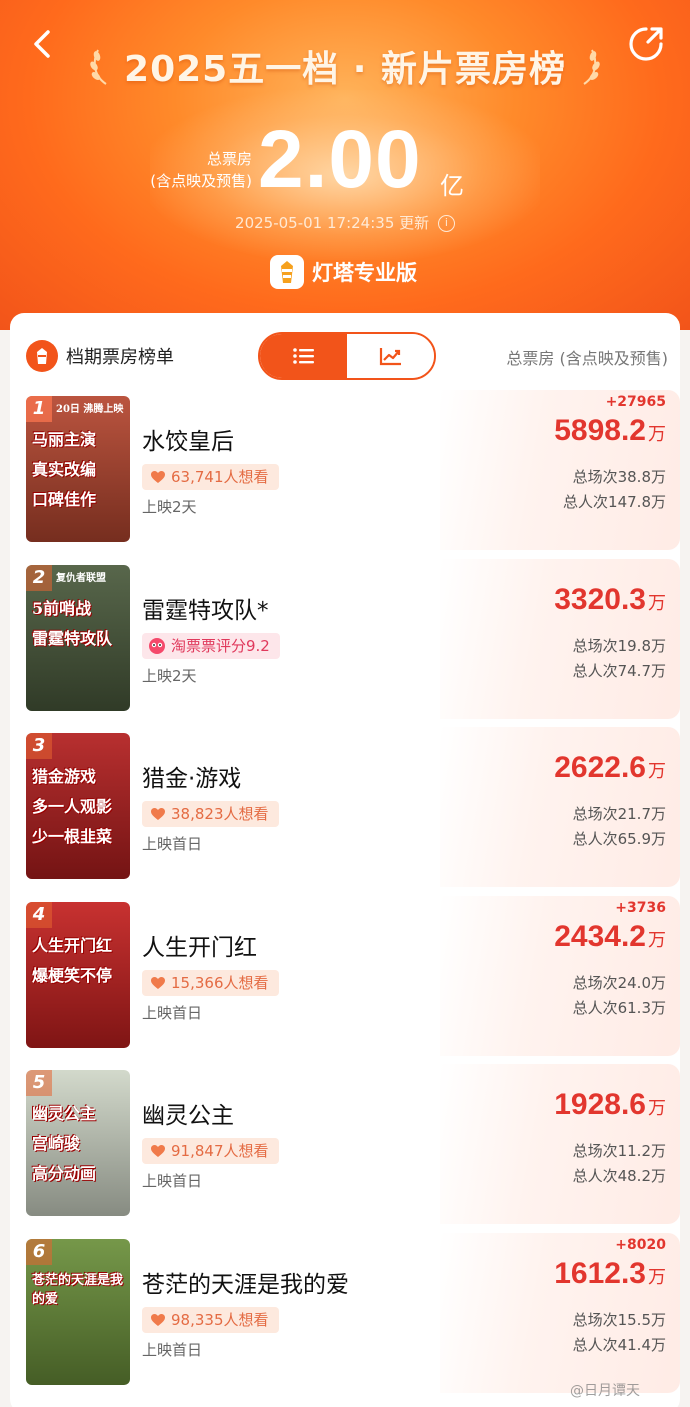  Describe the element at coordinates (62, 608) in the screenshot. I see `poster-text: 5前哨战` at that location.